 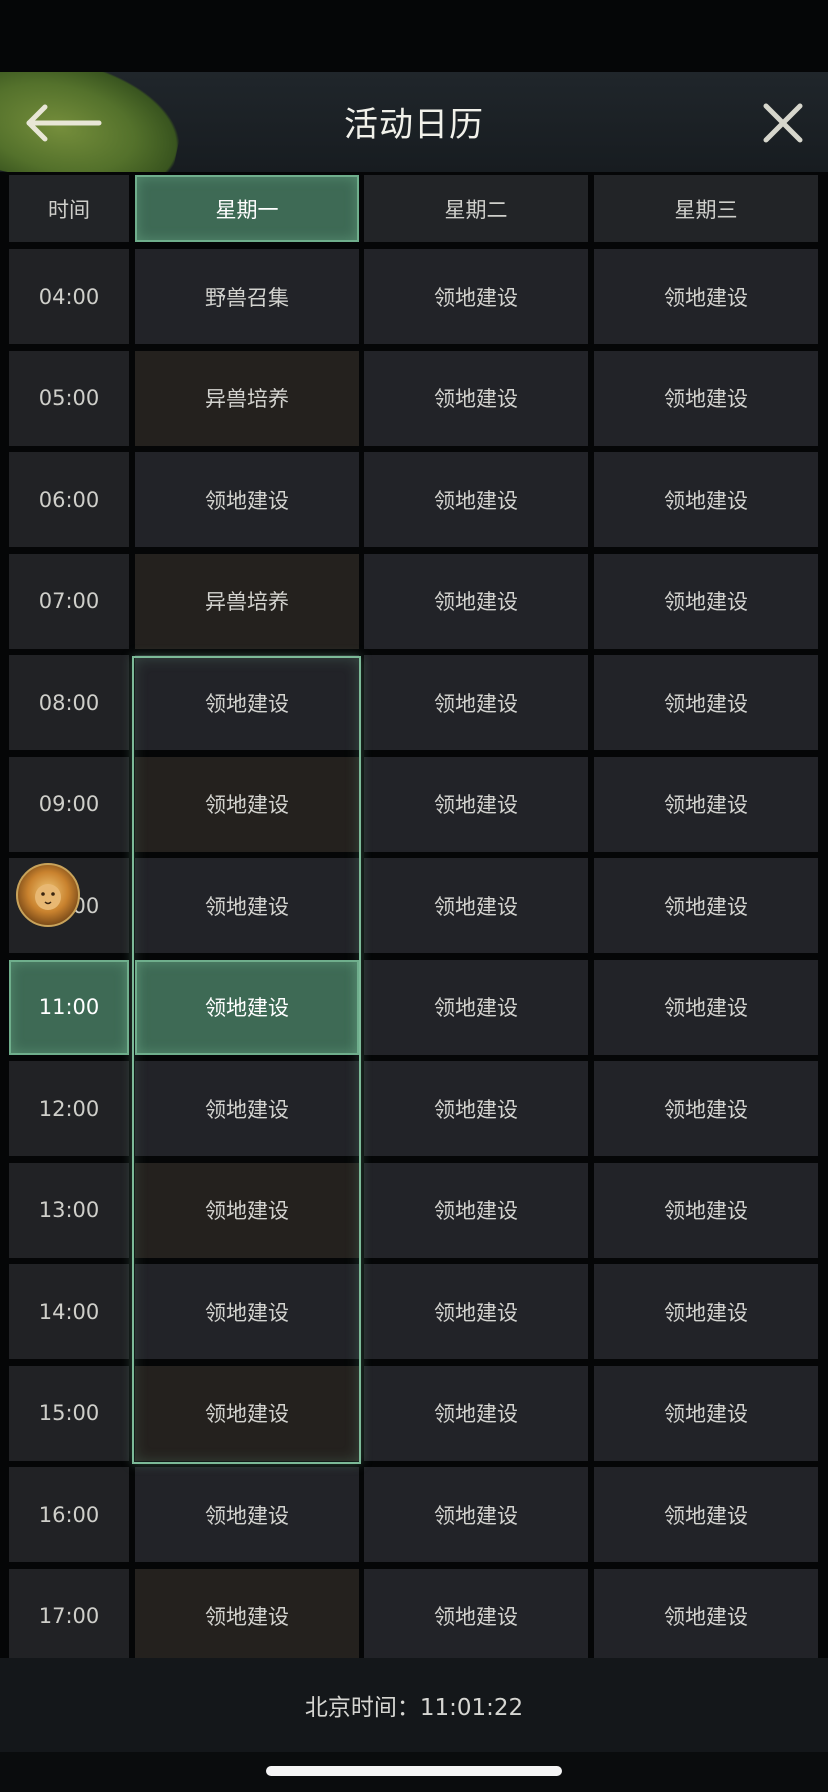 I want to click on time-cell: 05:00, so click(x=69, y=398).